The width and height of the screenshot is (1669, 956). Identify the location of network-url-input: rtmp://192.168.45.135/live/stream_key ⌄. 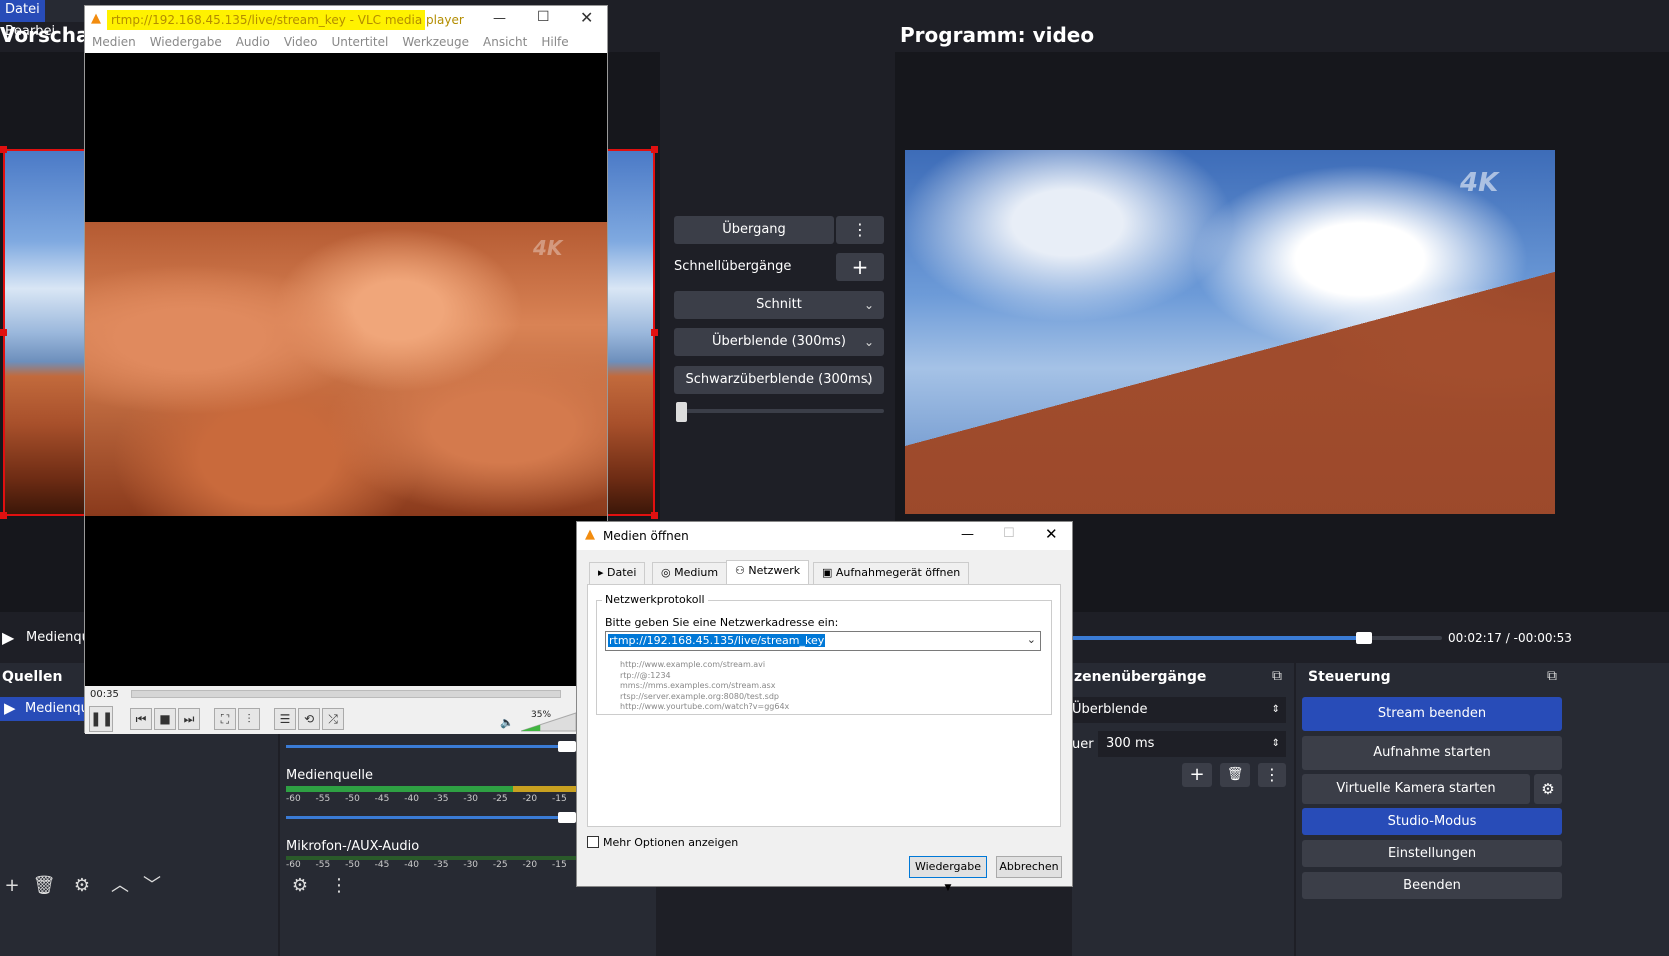
(823, 641).